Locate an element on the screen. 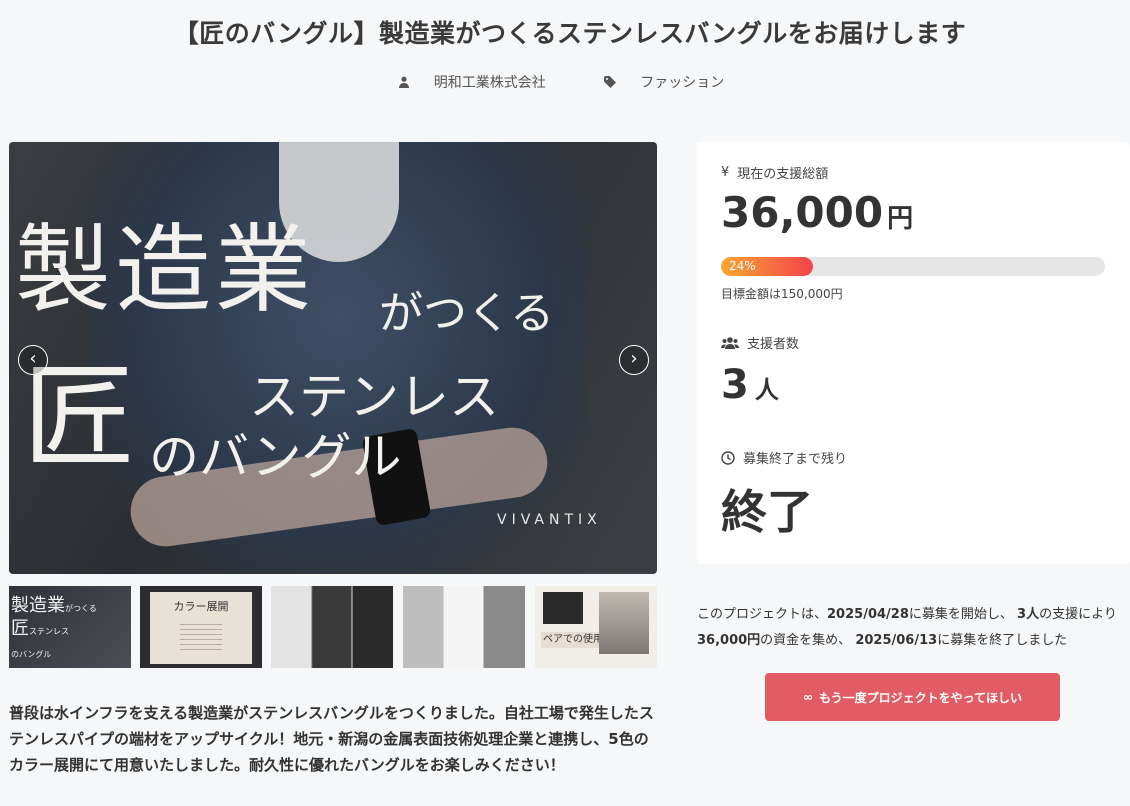 This screenshot has width=1130, height=806. hero-text-stainless: ステンレス is located at coordinates (374, 397).